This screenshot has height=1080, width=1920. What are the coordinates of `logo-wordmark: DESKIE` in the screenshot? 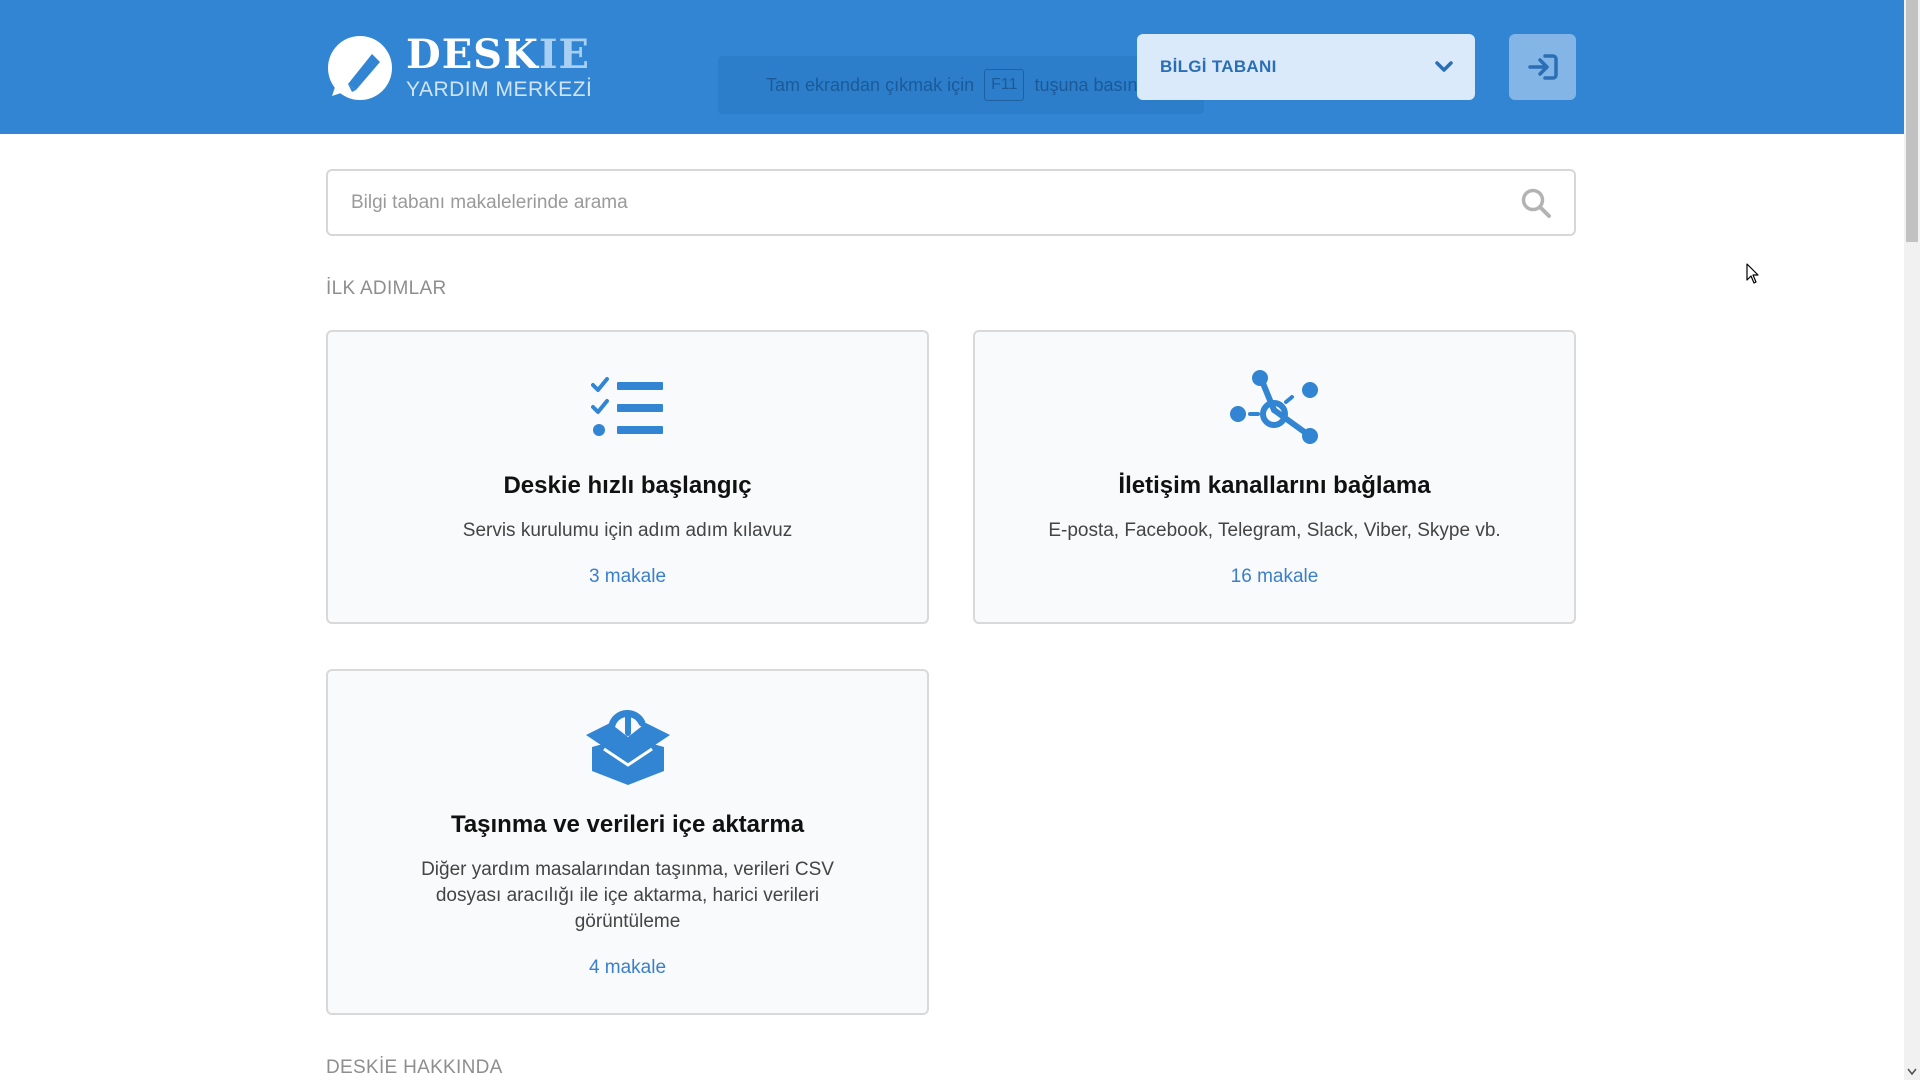 It's located at (498, 54).